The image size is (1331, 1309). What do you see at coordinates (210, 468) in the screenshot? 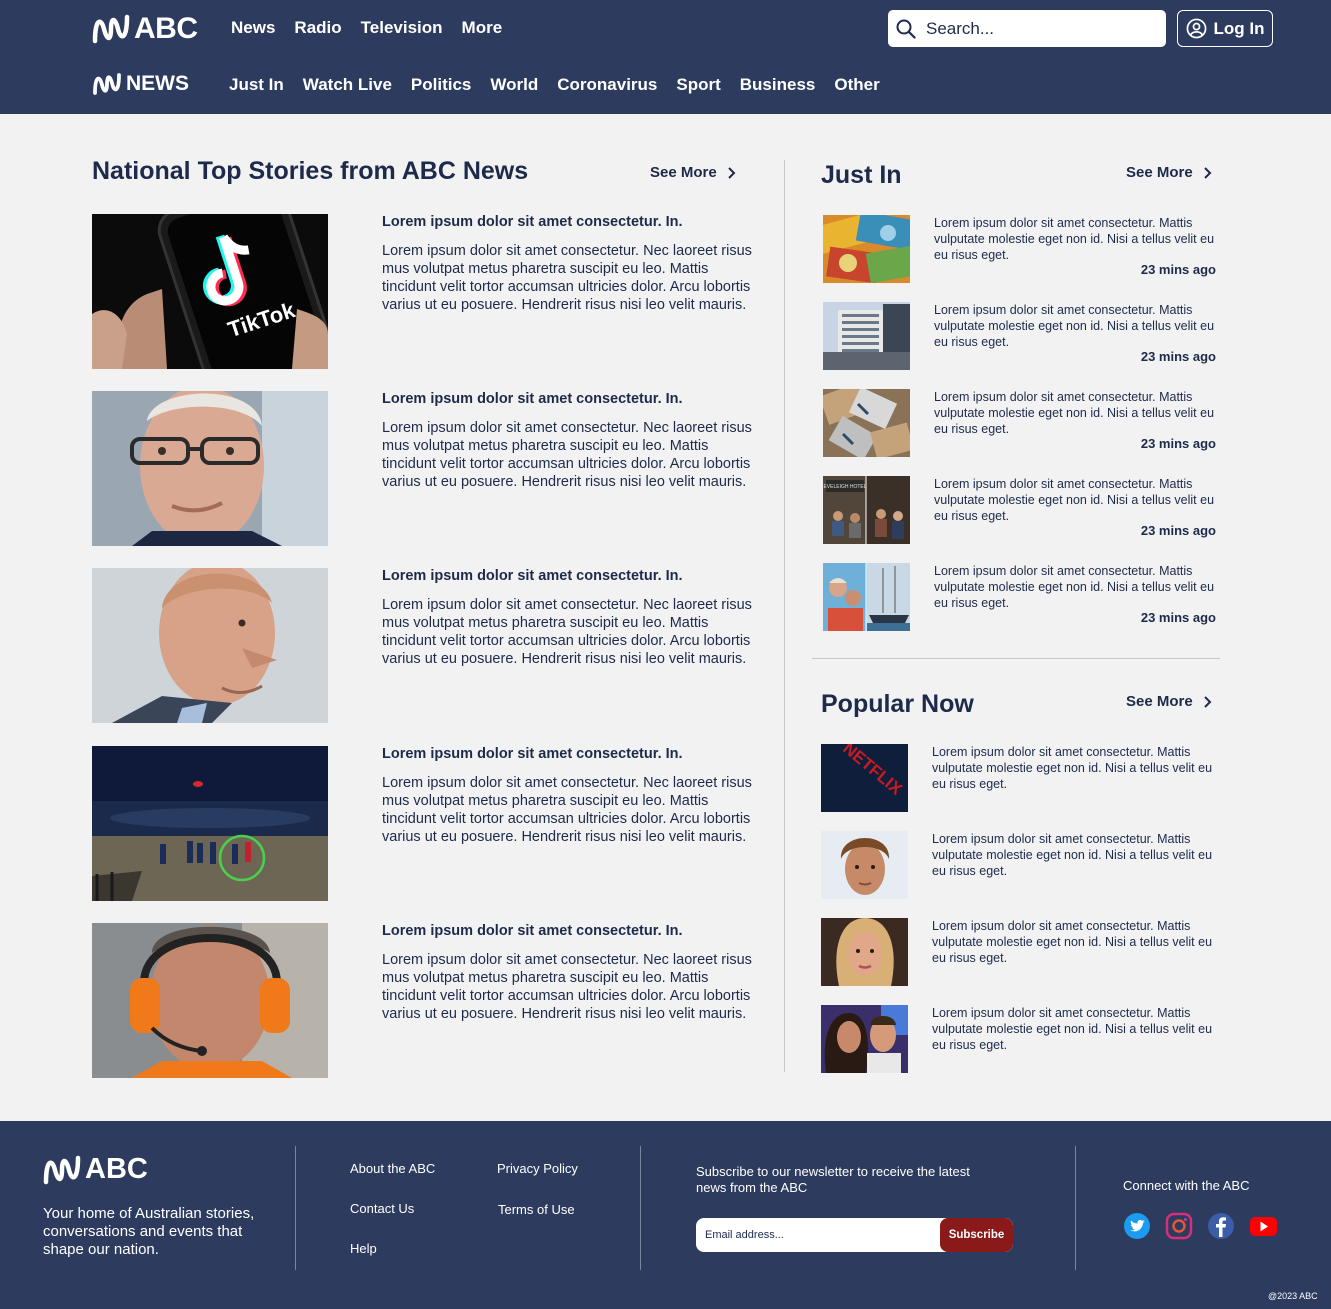
I see `story-thumbnail-portrait-glasses` at bounding box center [210, 468].